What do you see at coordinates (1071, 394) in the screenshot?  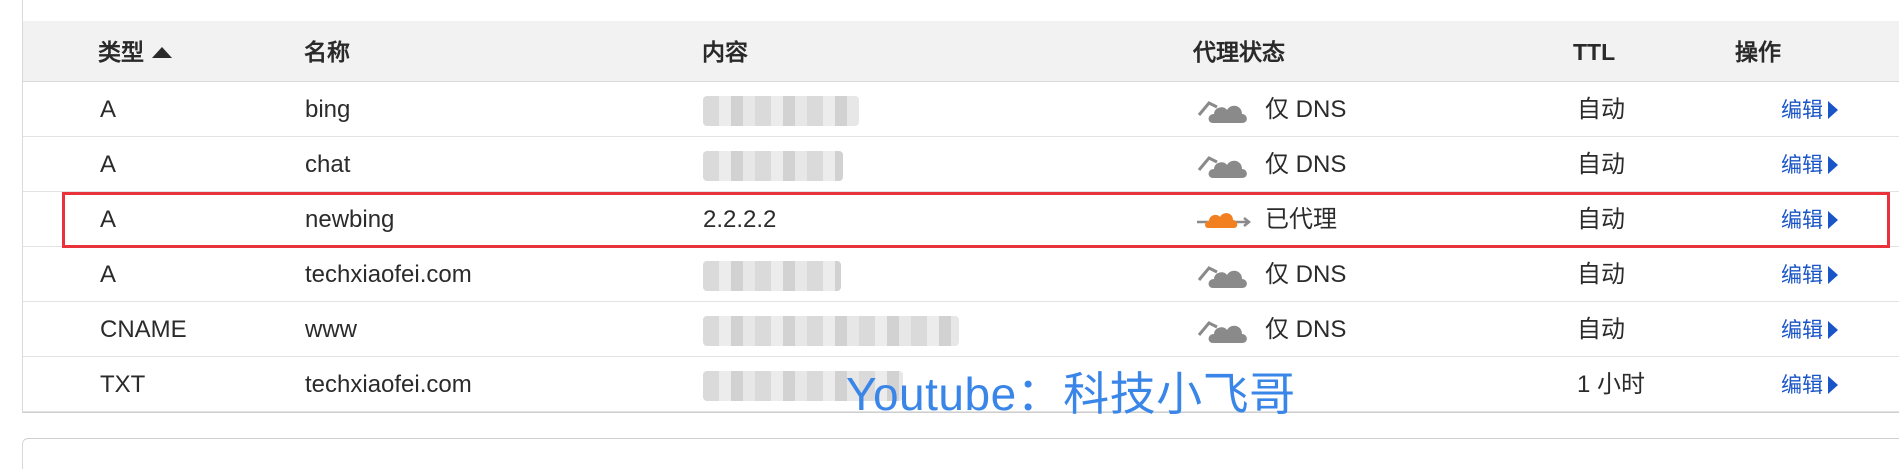 I see `watermark-text: Youtube：科技小飞哥` at bounding box center [1071, 394].